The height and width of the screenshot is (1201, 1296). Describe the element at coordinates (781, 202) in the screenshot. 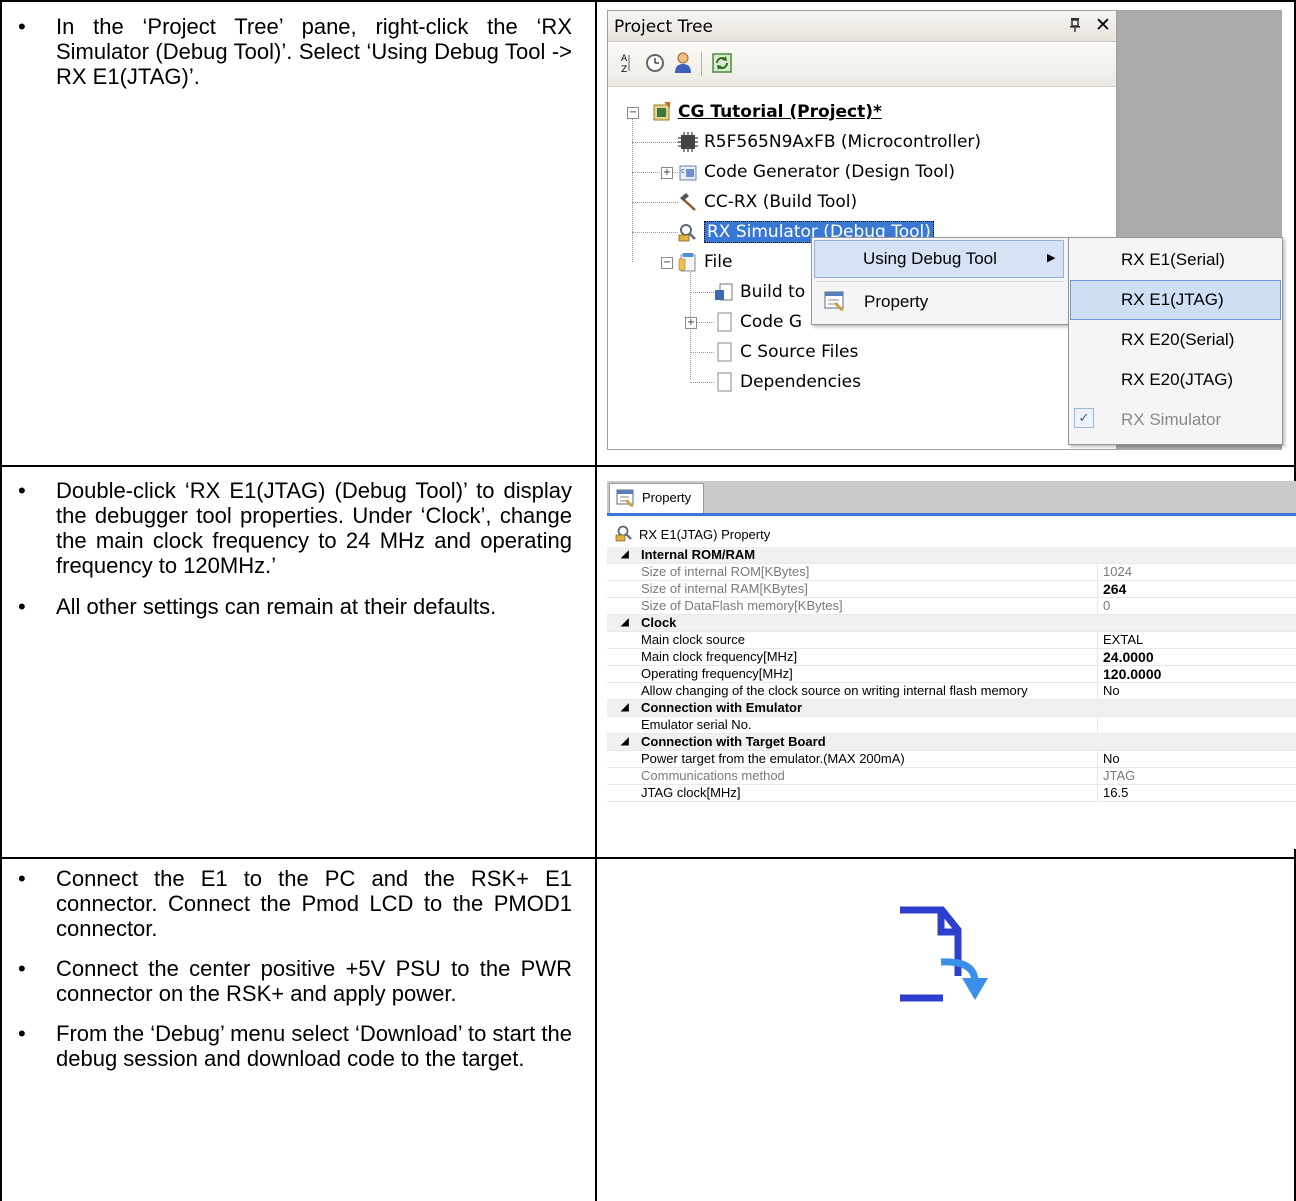

I see `tree-item-label: CC-RX (Build Tool)` at that location.